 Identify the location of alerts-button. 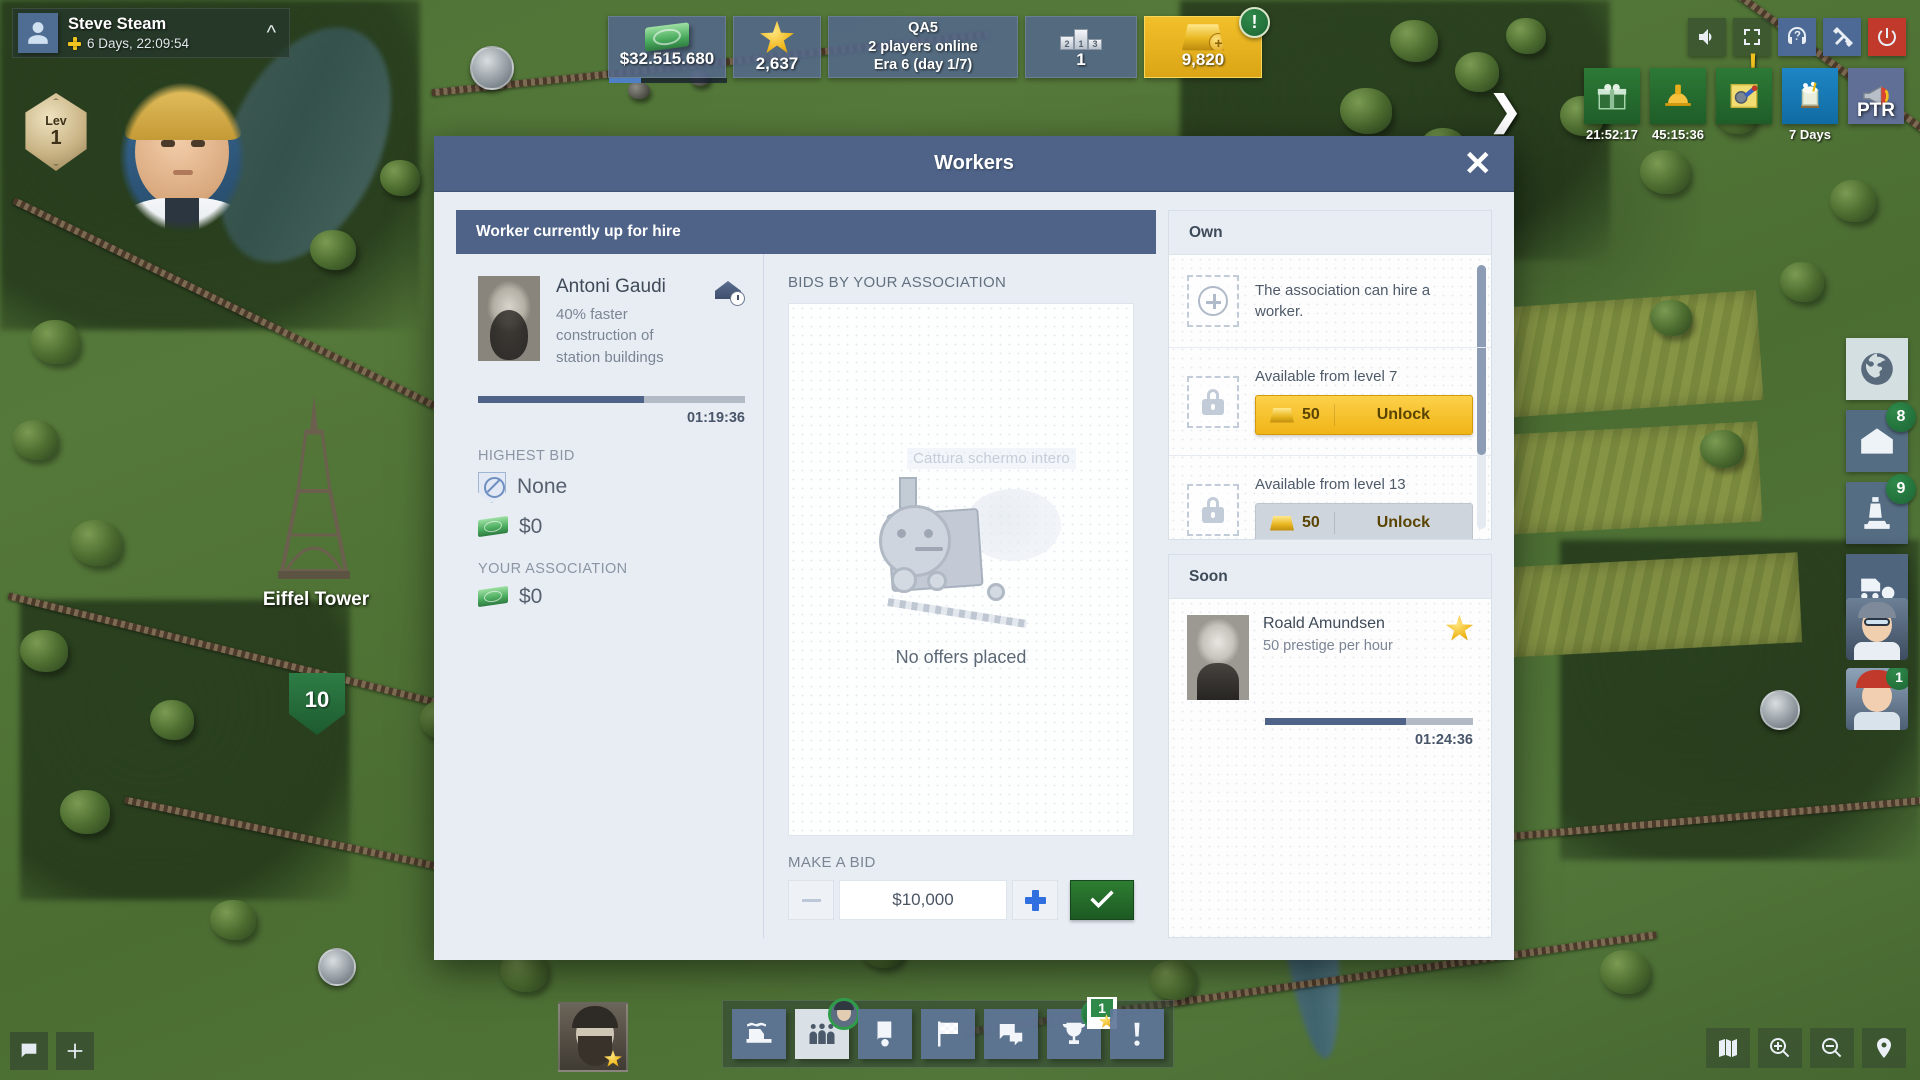
(1137, 1034).